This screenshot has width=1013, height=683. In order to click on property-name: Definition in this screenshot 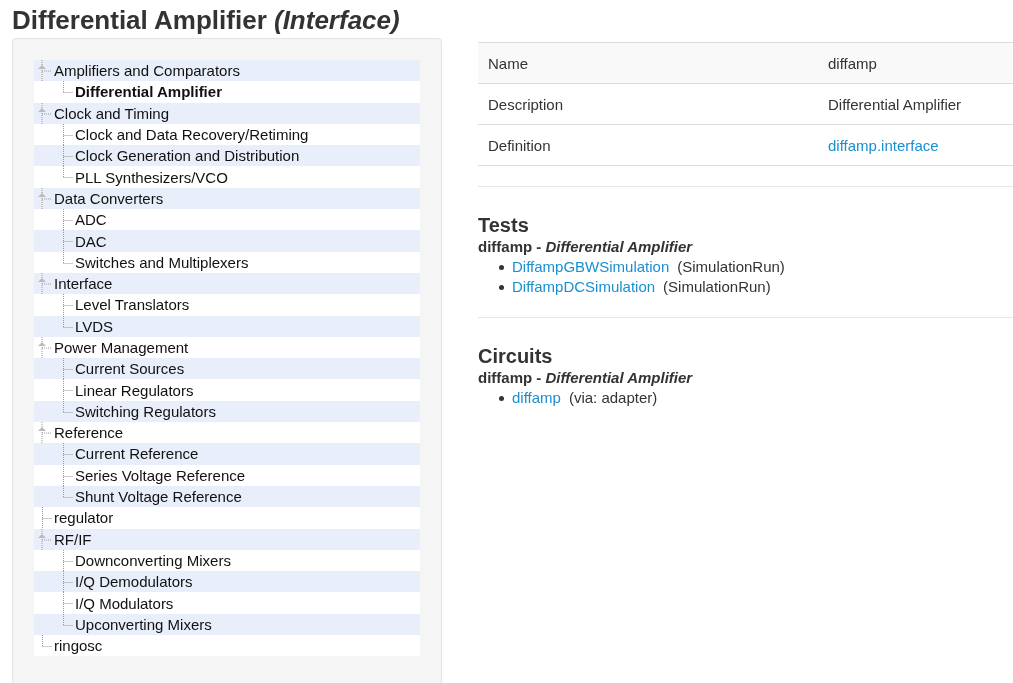, I will do `click(519, 145)`.